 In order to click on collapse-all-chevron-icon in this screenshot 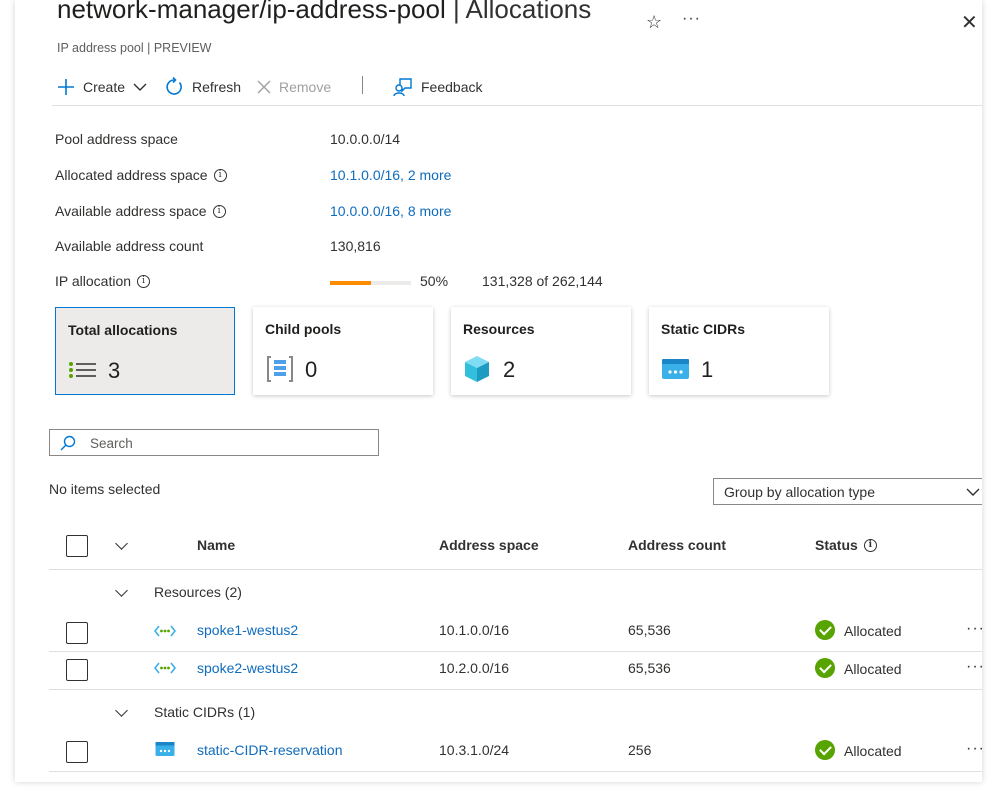, I will do `click(121, 543)`.